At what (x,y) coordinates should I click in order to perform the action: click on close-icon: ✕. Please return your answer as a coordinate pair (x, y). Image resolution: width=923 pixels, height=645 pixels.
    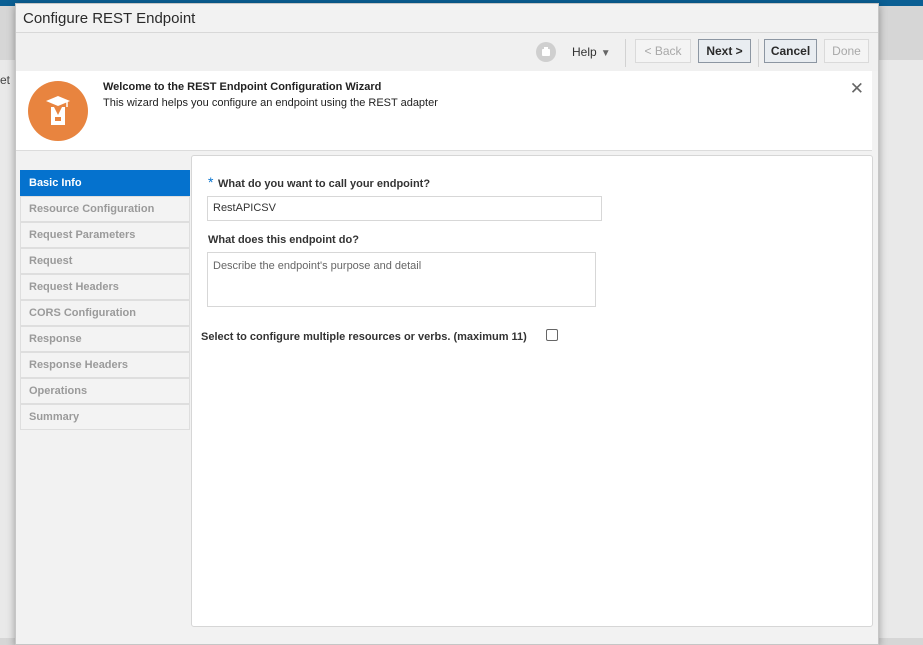
    Looking at the image, I should click on (857, 89).